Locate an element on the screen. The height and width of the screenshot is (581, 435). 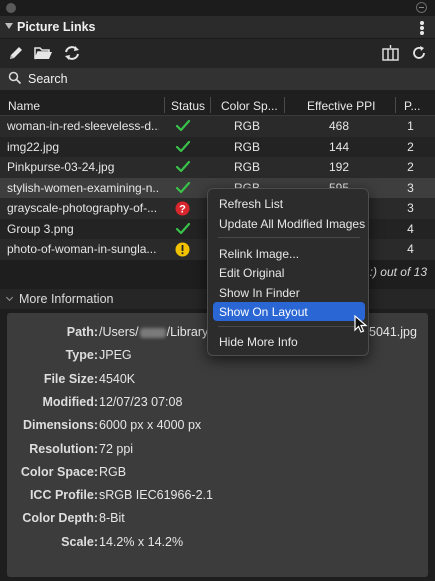
info-row: Modified: 12/07/23 07:08 is located at coordinates (217, 404).